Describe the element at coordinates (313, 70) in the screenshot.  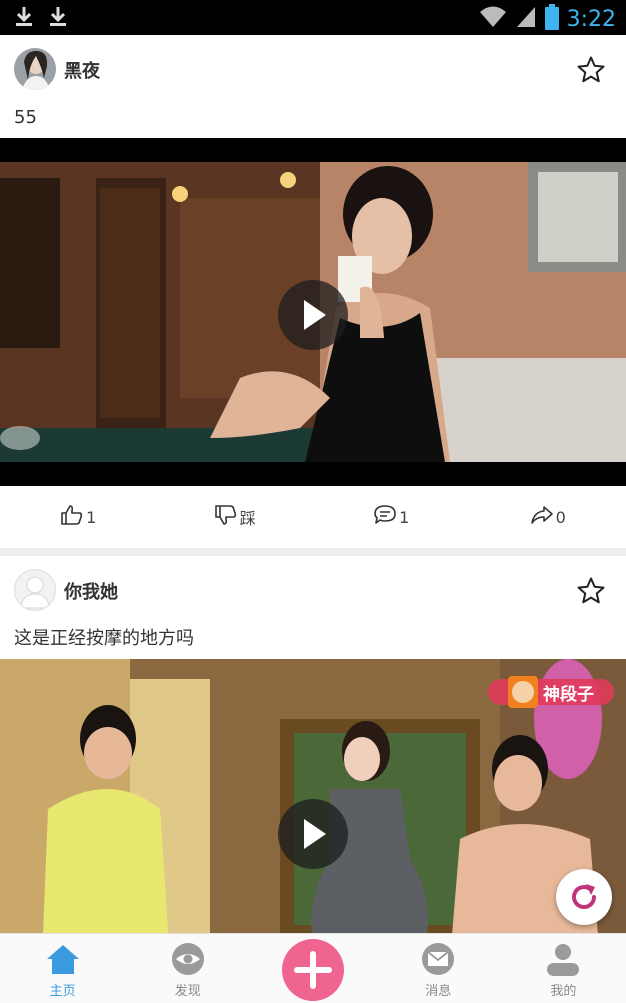
I see `post-header: 黑夜` at that location.